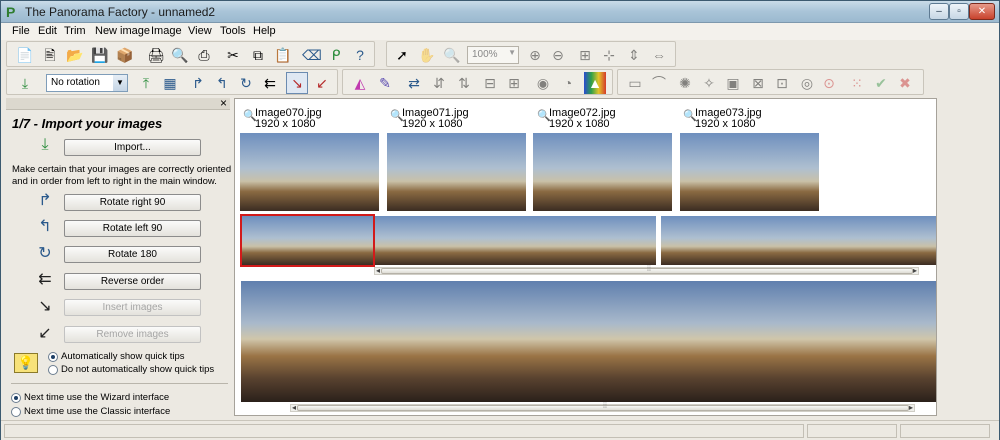  I want to click on menu-tools: Tools, so click(233, 31).